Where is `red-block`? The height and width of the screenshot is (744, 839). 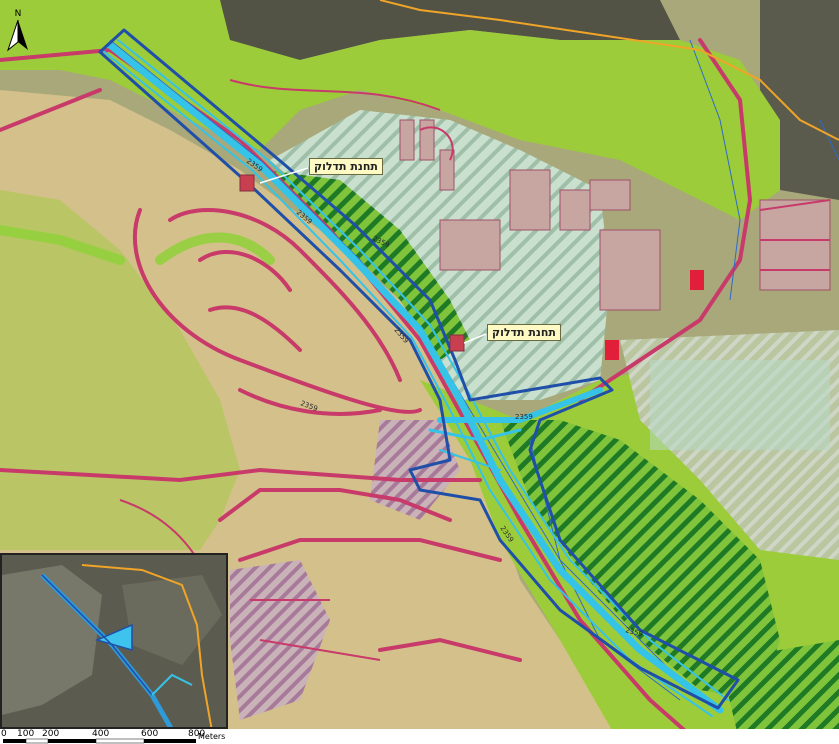
red-block is located at coordinates (697, 280).